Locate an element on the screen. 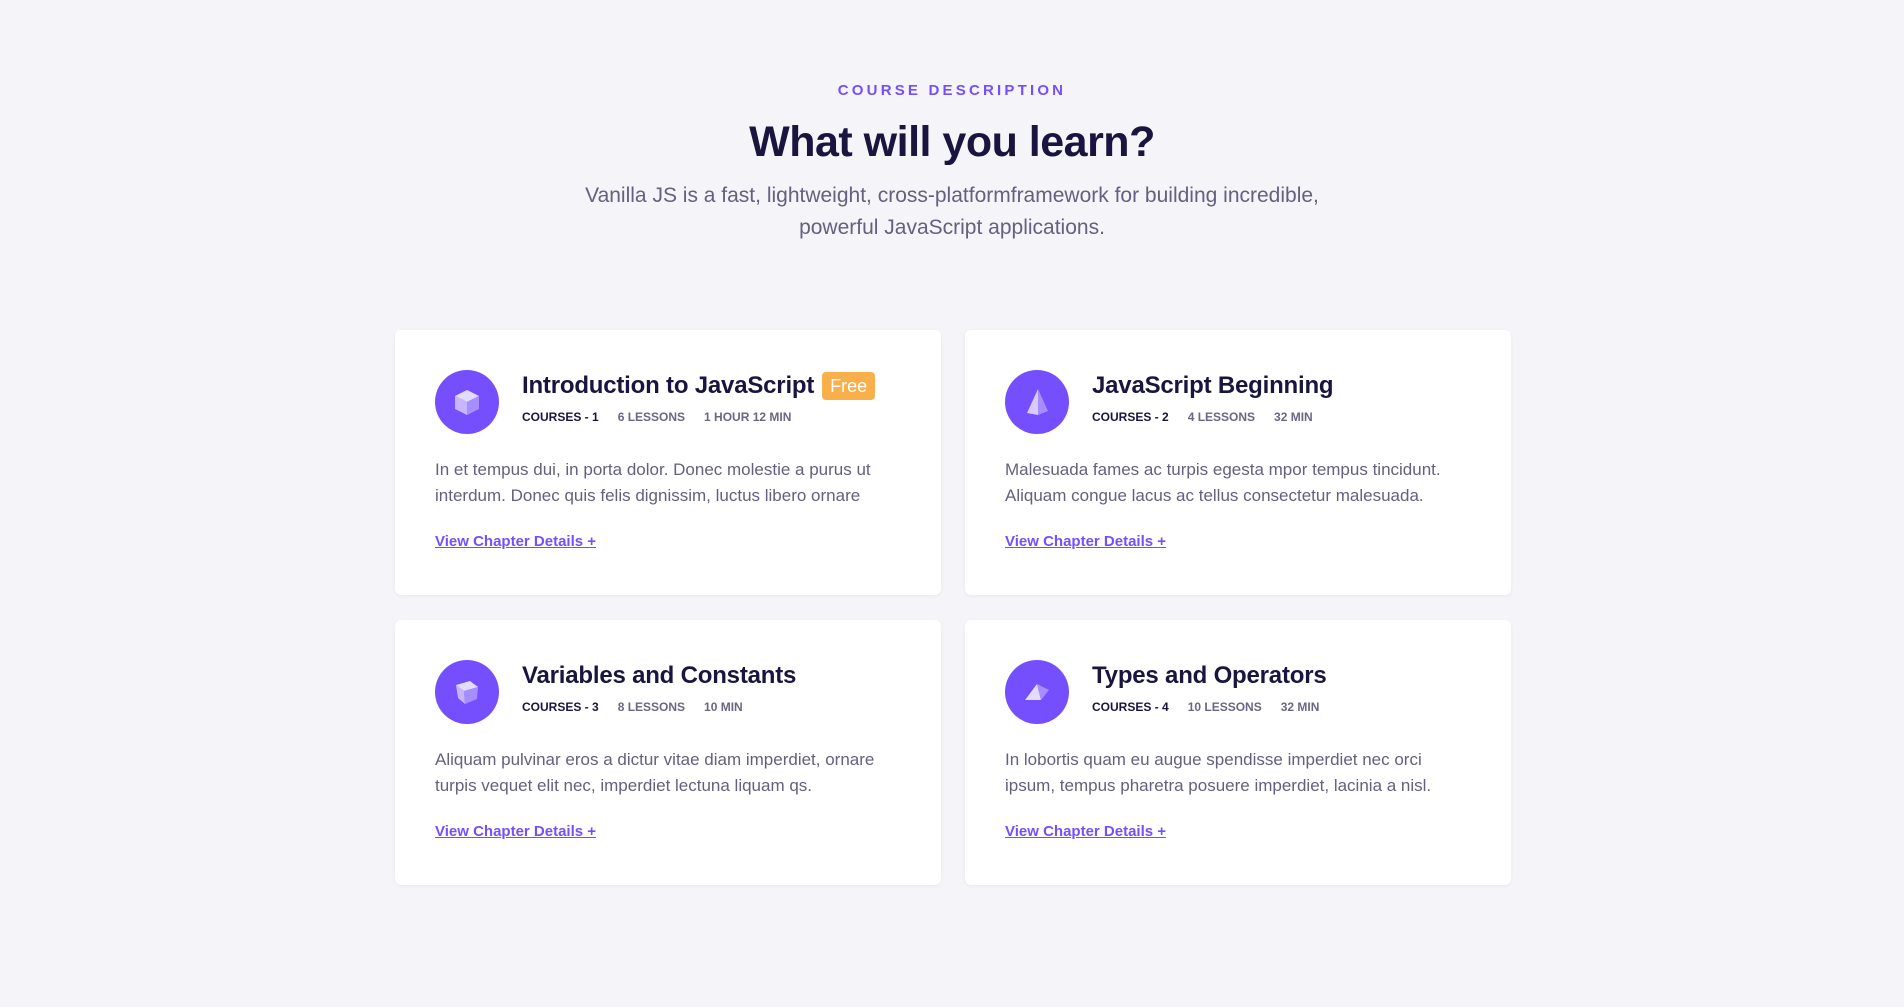  card-title-row: Variables and Constants is located at coordinates (659, 676).